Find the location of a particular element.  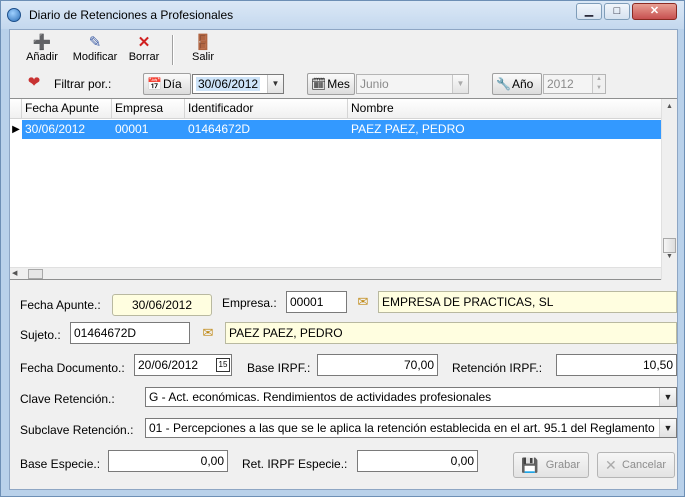

save-label: Grabar is located at coordinates (562, 465).